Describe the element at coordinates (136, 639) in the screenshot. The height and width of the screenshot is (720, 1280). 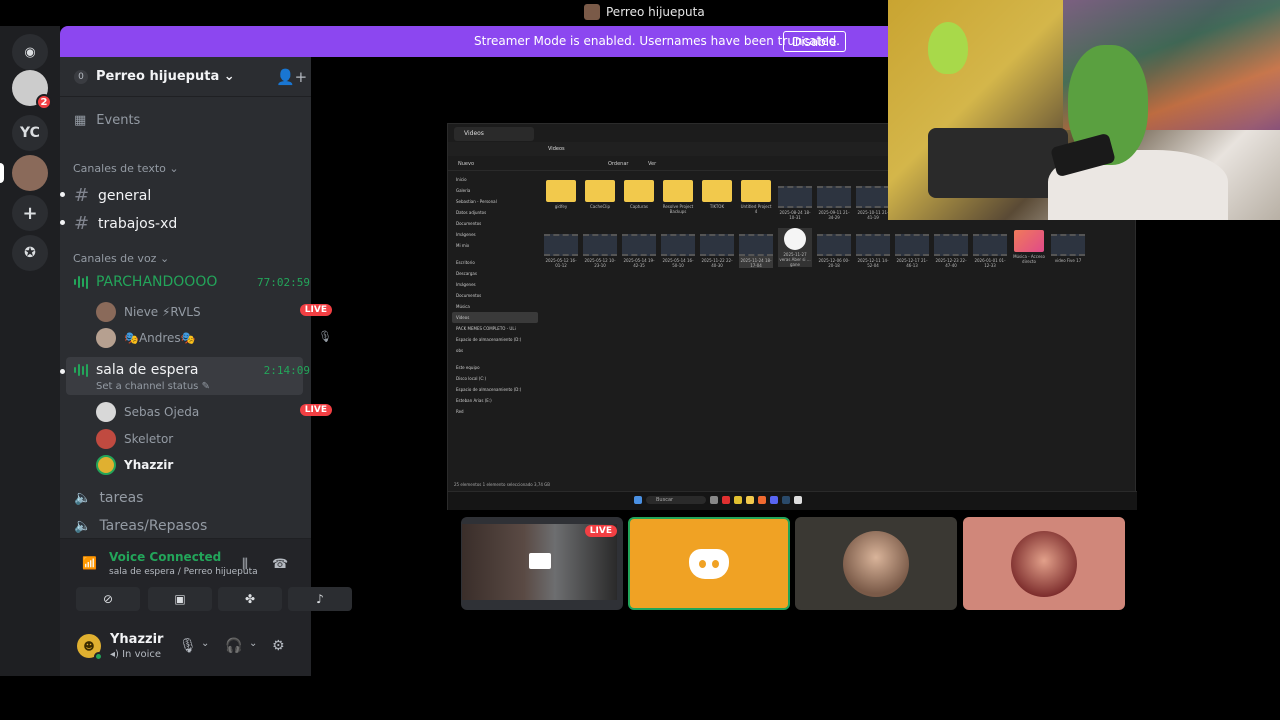
I see `user-name: Yhazzir` at that location.